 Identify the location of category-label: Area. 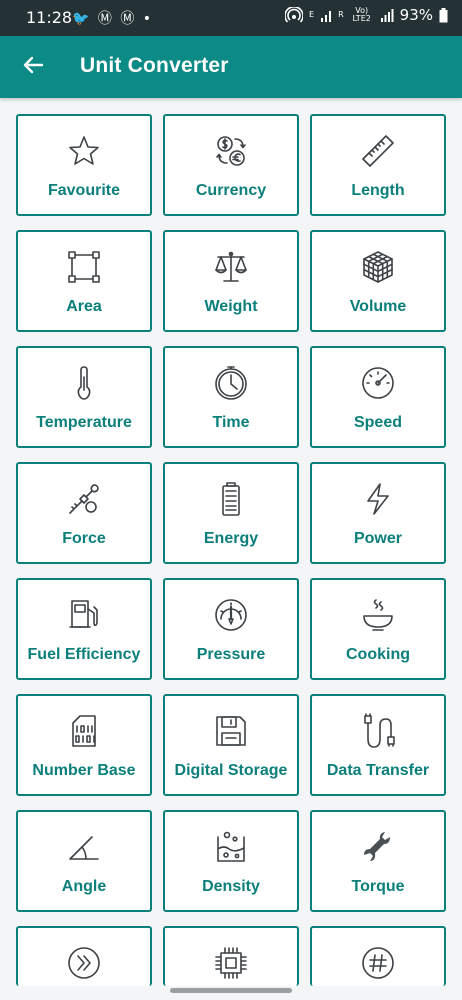
(84, 306).